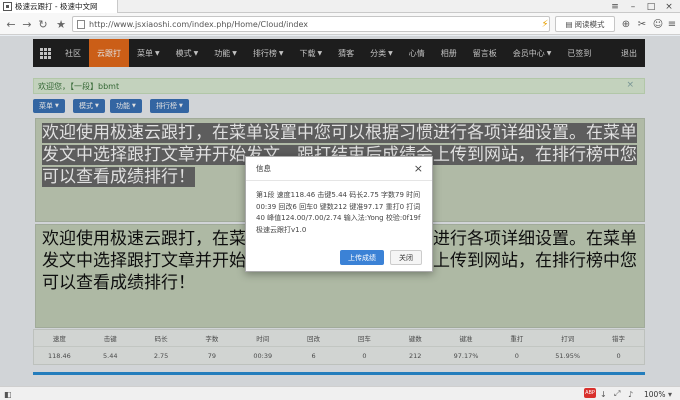  Describe the element at coordinates (61, 24) in the screenshot. I see `bookmark-star-icon: ★` at that location.